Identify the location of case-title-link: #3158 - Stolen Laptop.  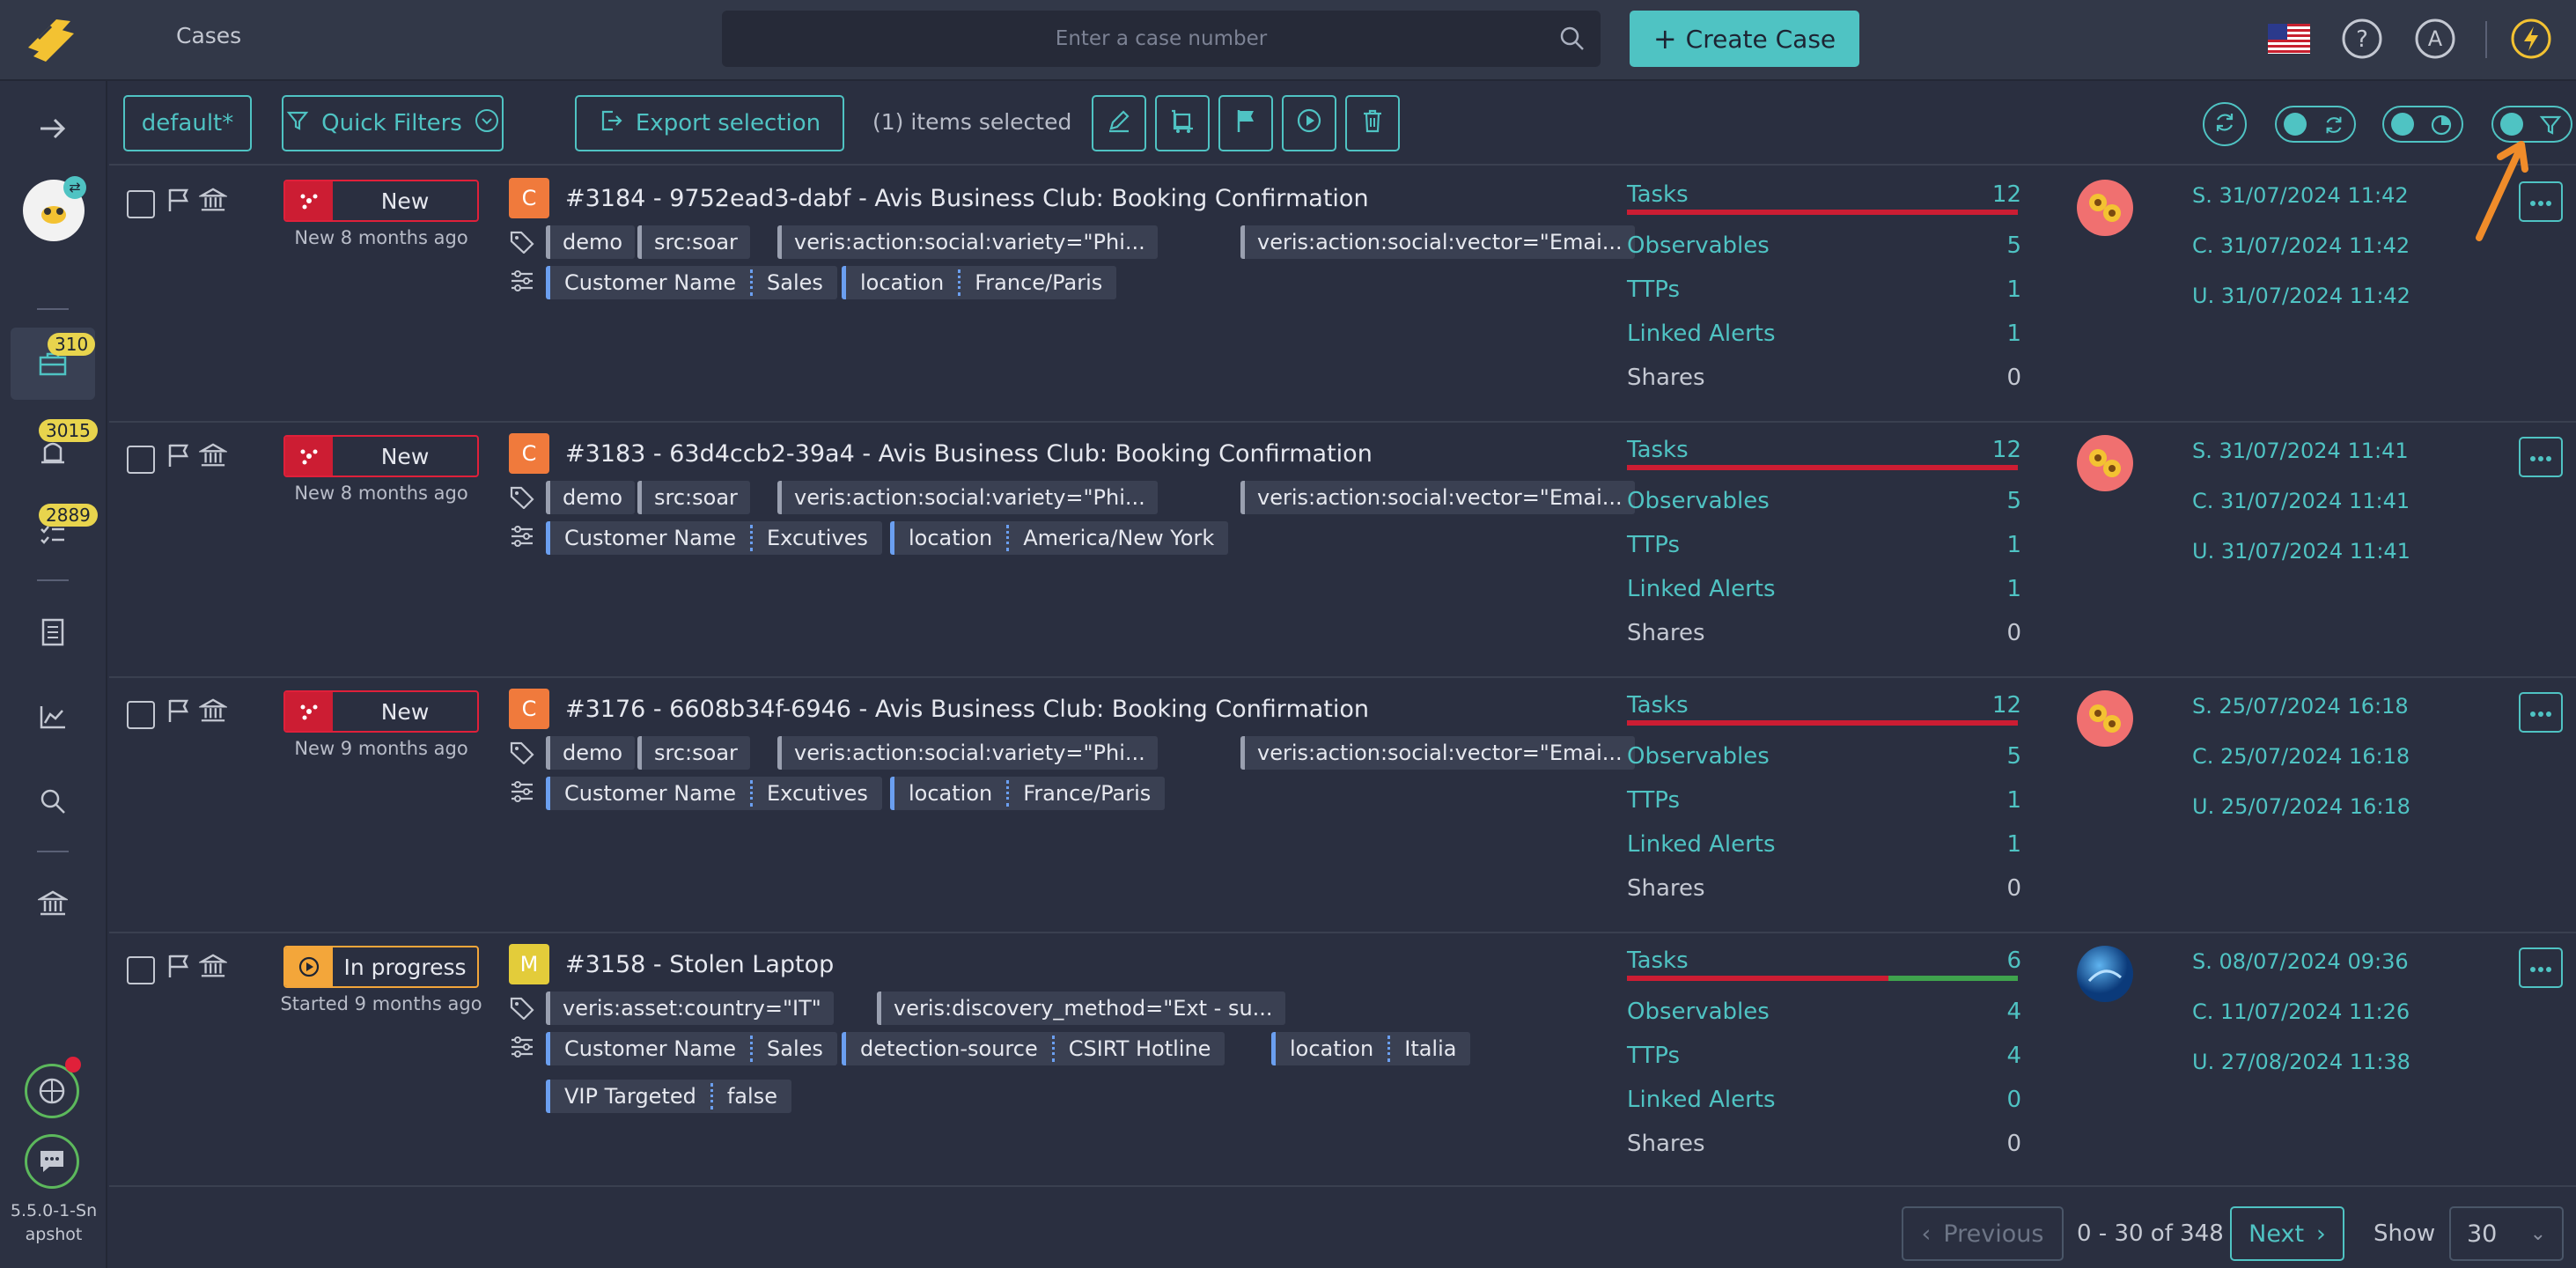
(700, 964).